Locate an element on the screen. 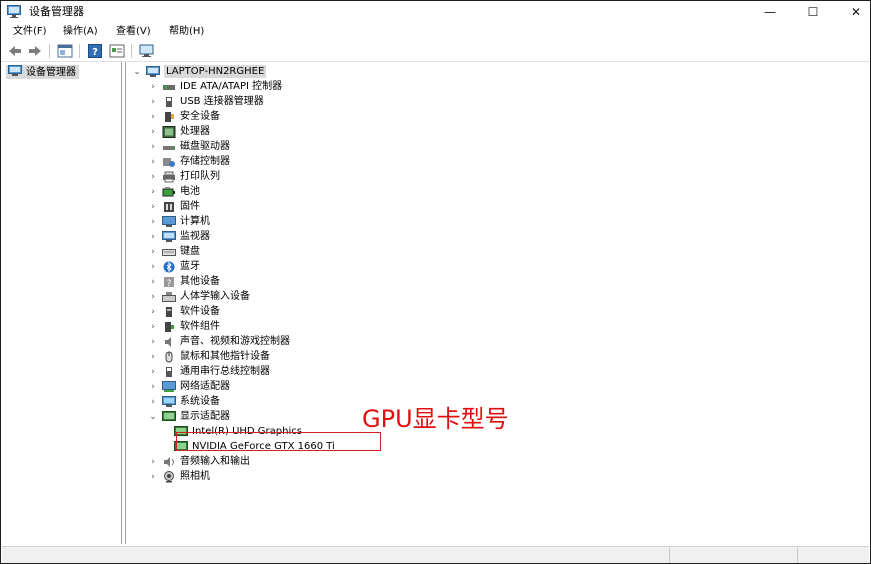  processor-icon is located at coordinates (169, 131).